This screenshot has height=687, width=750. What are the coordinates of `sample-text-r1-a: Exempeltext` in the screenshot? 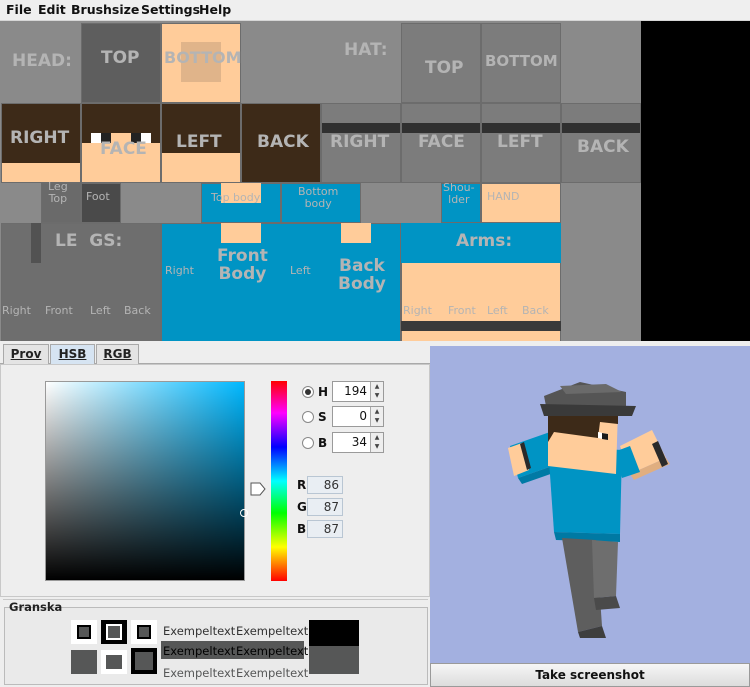 It's located at (199, 631).